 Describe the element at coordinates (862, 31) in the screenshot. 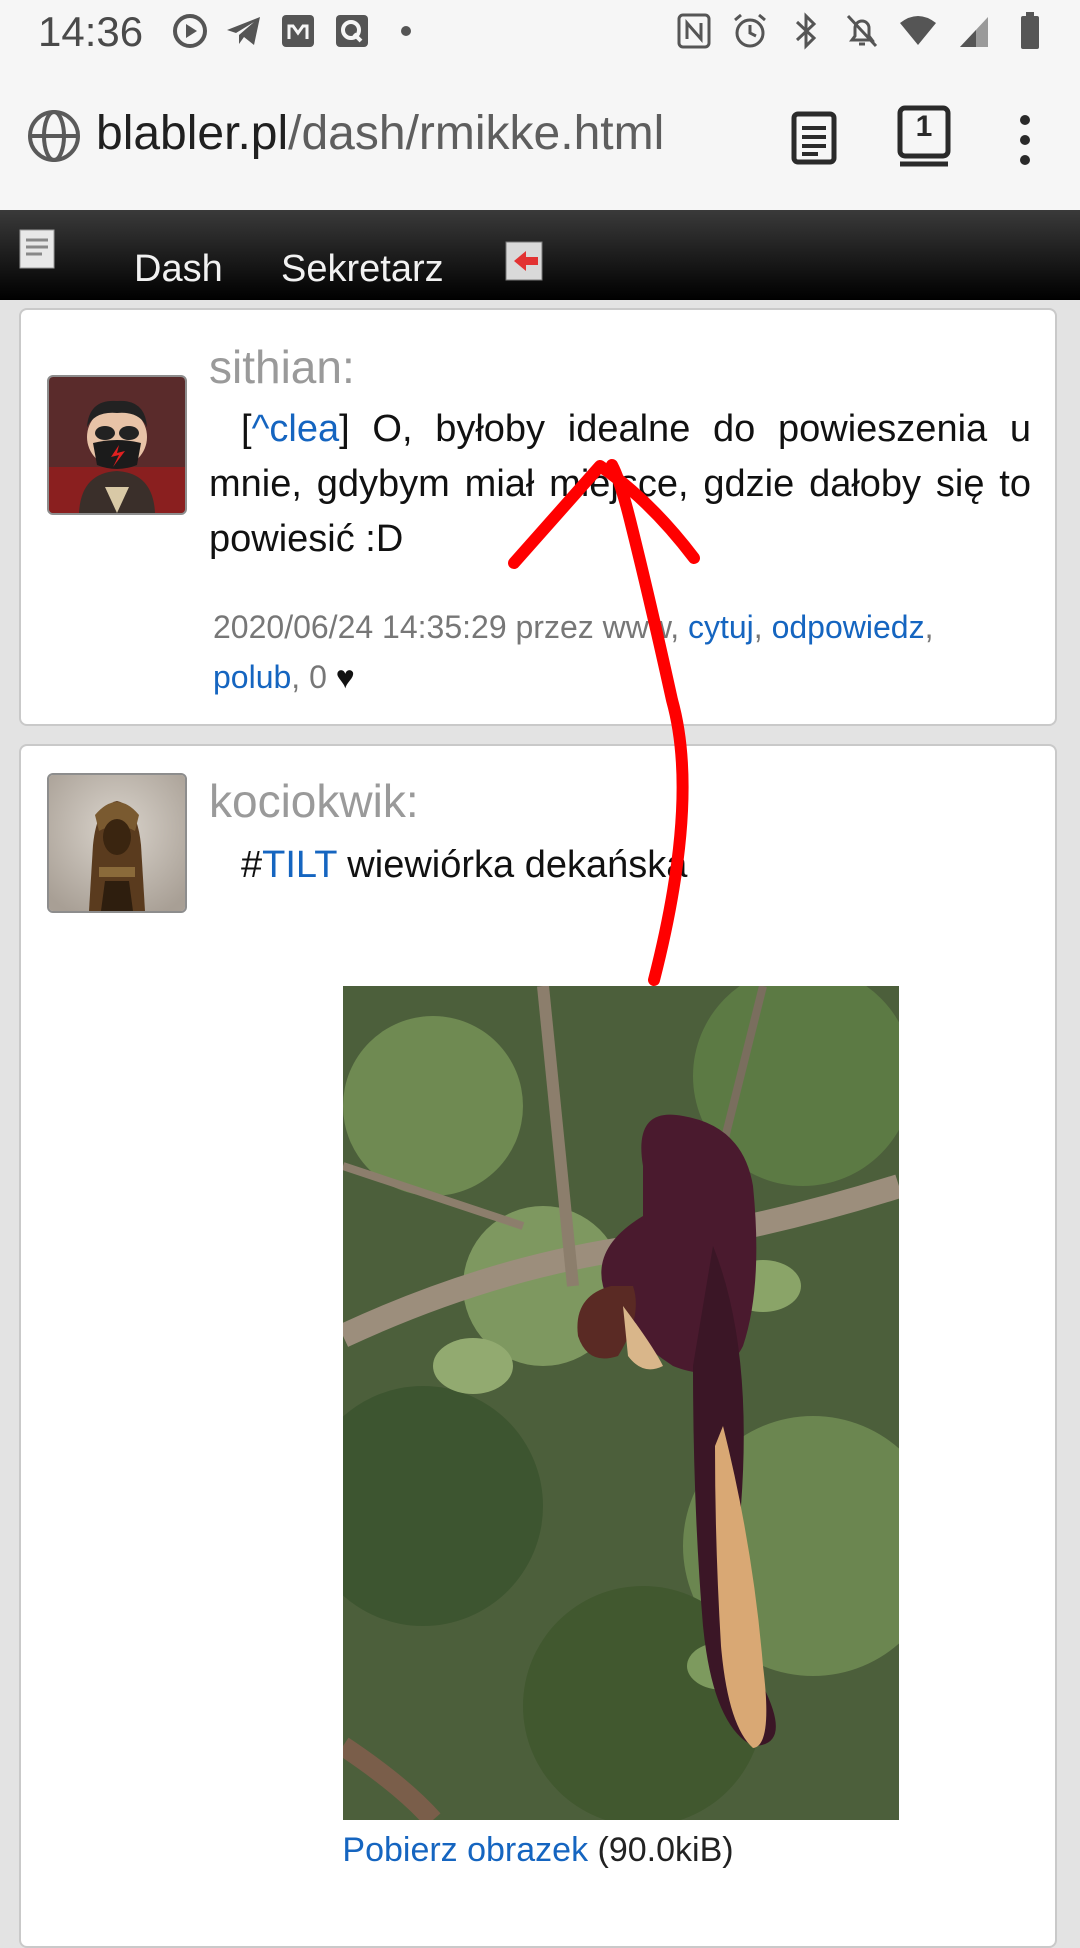

I see `notifications-off-icon` at that location.